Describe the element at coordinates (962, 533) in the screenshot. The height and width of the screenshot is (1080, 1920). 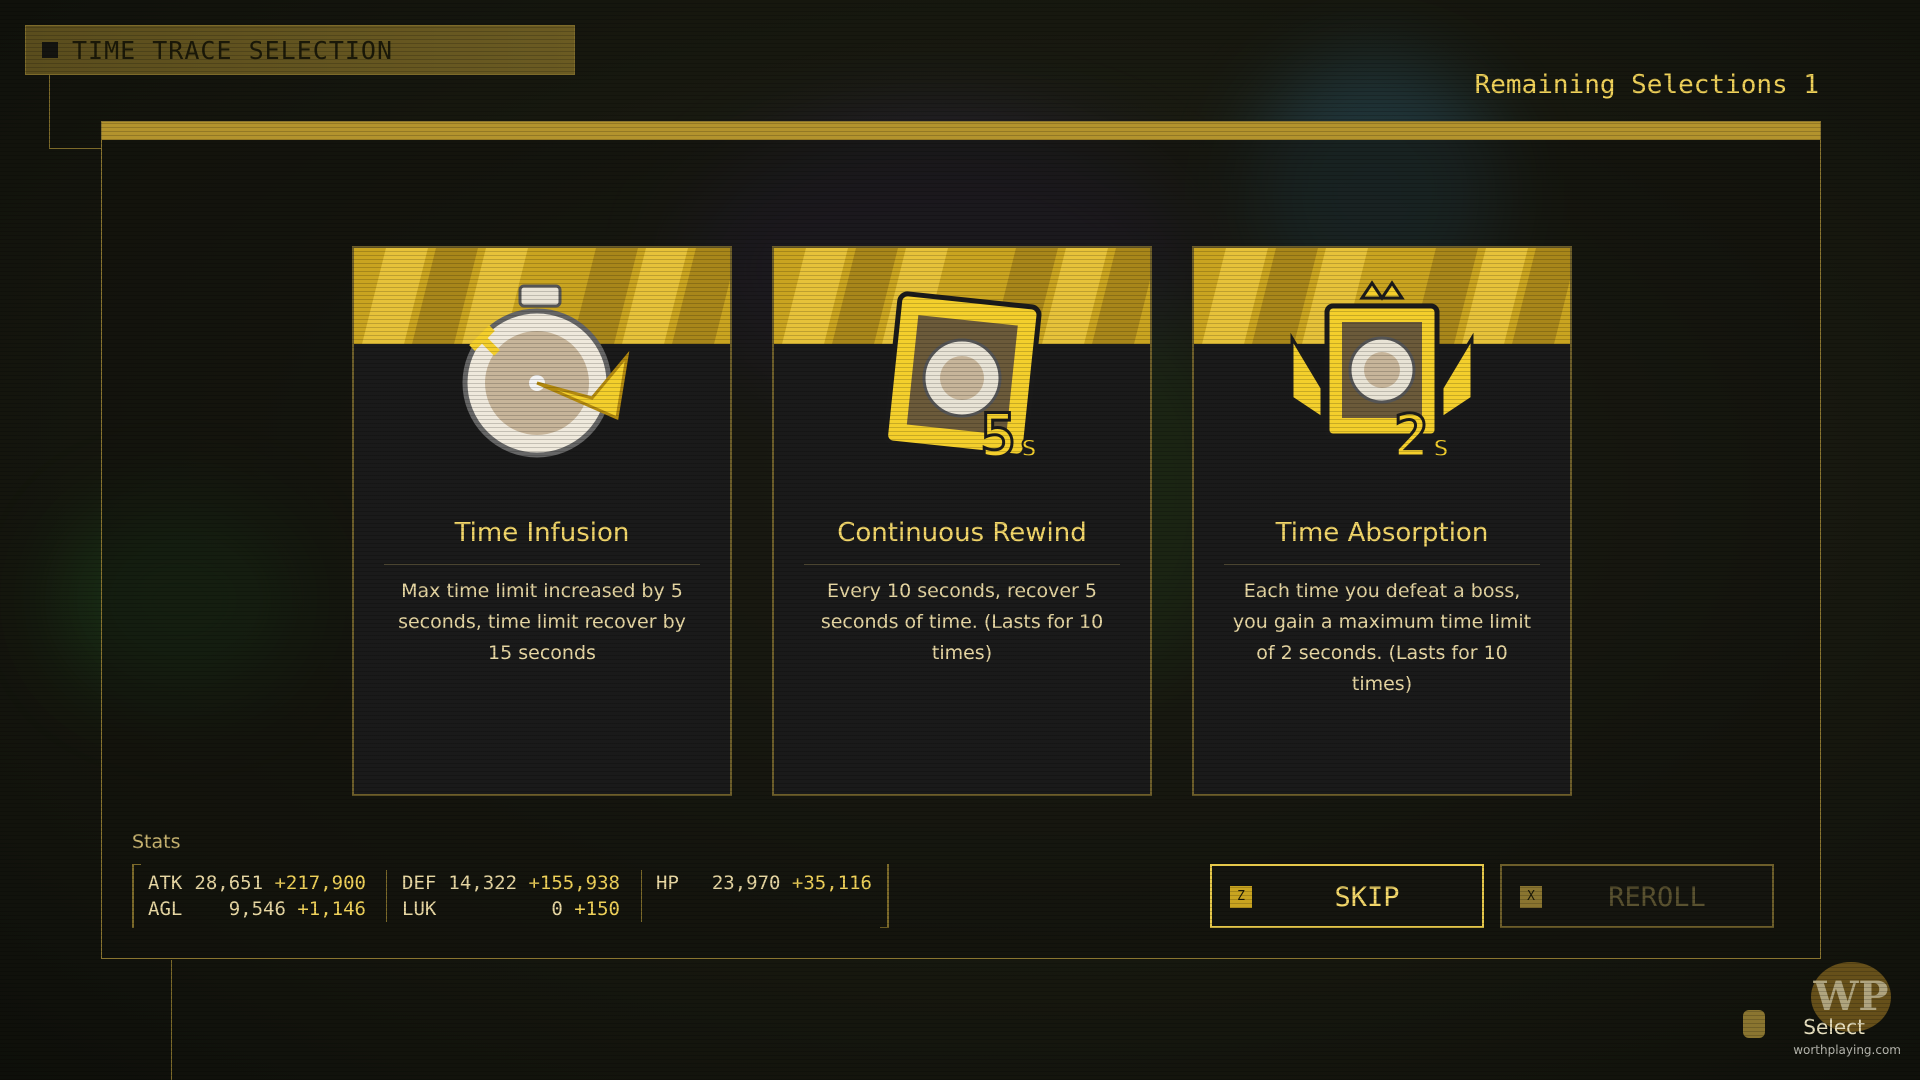
I see `card-title: Continuous Rewind` at that location.